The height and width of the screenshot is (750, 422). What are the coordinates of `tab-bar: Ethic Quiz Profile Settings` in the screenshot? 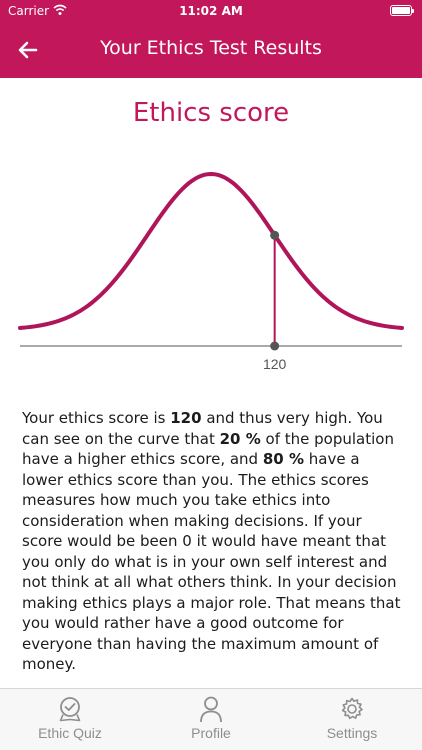 It's located at (211, 719).